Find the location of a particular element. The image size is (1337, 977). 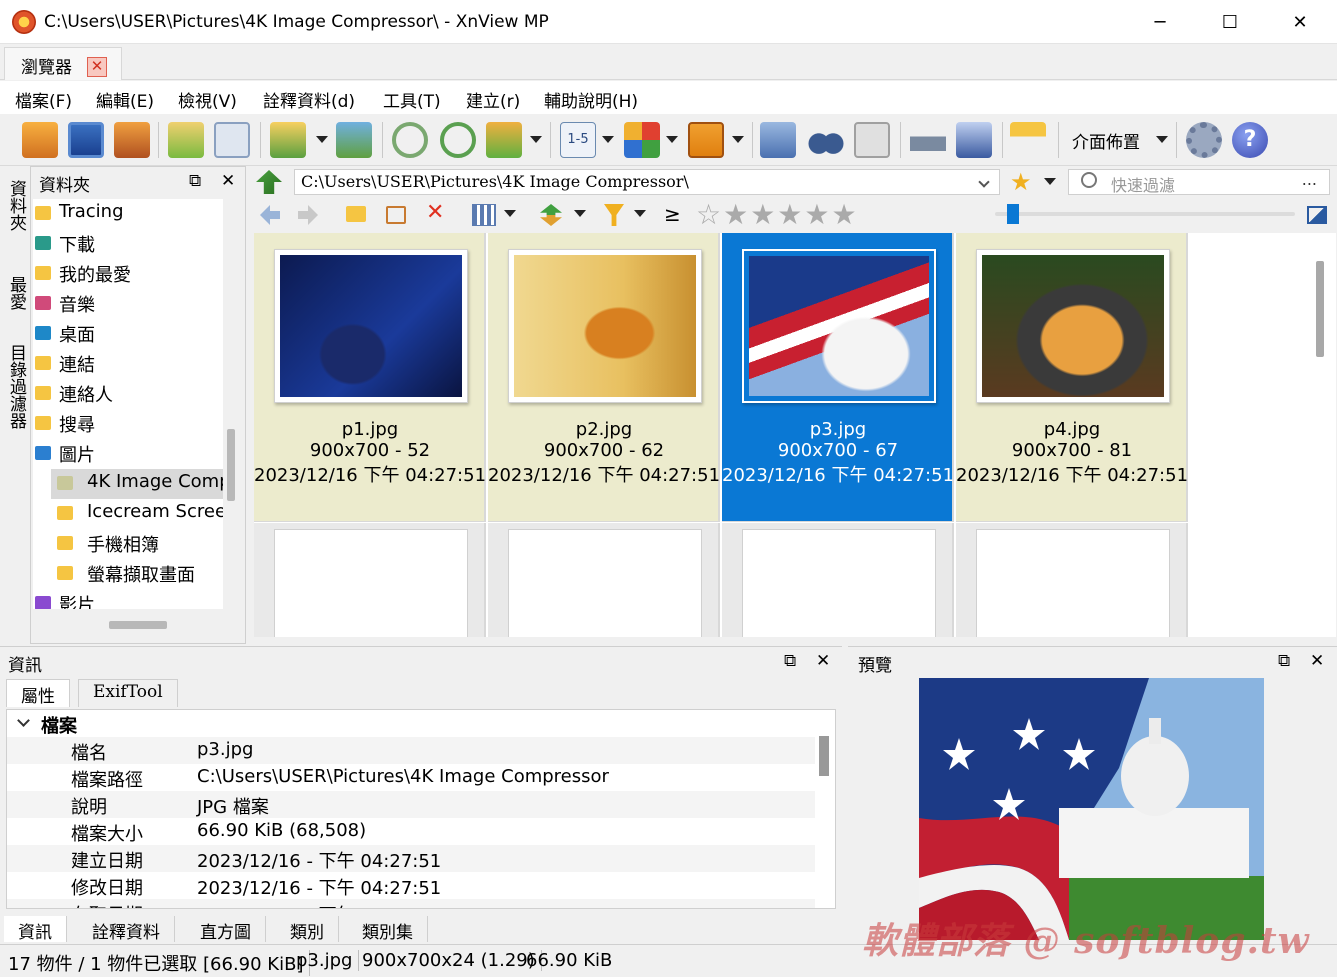

tab-metadata: 詮釋資料 is located at coordinates (126, 929).